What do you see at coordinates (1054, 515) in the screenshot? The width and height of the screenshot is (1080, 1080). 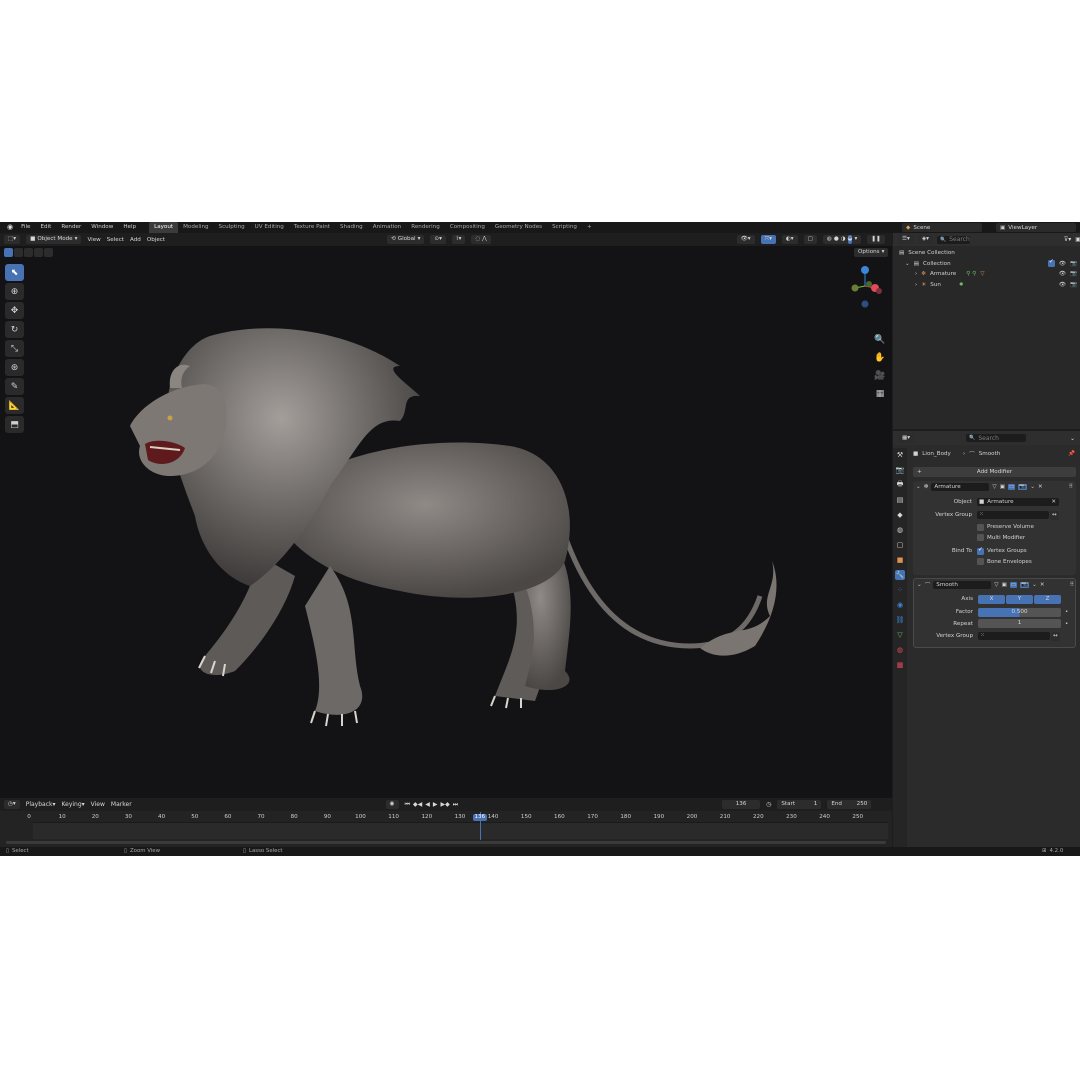 I see `invert-vgroup-button: ↔` at bounding box center [1054, 515].